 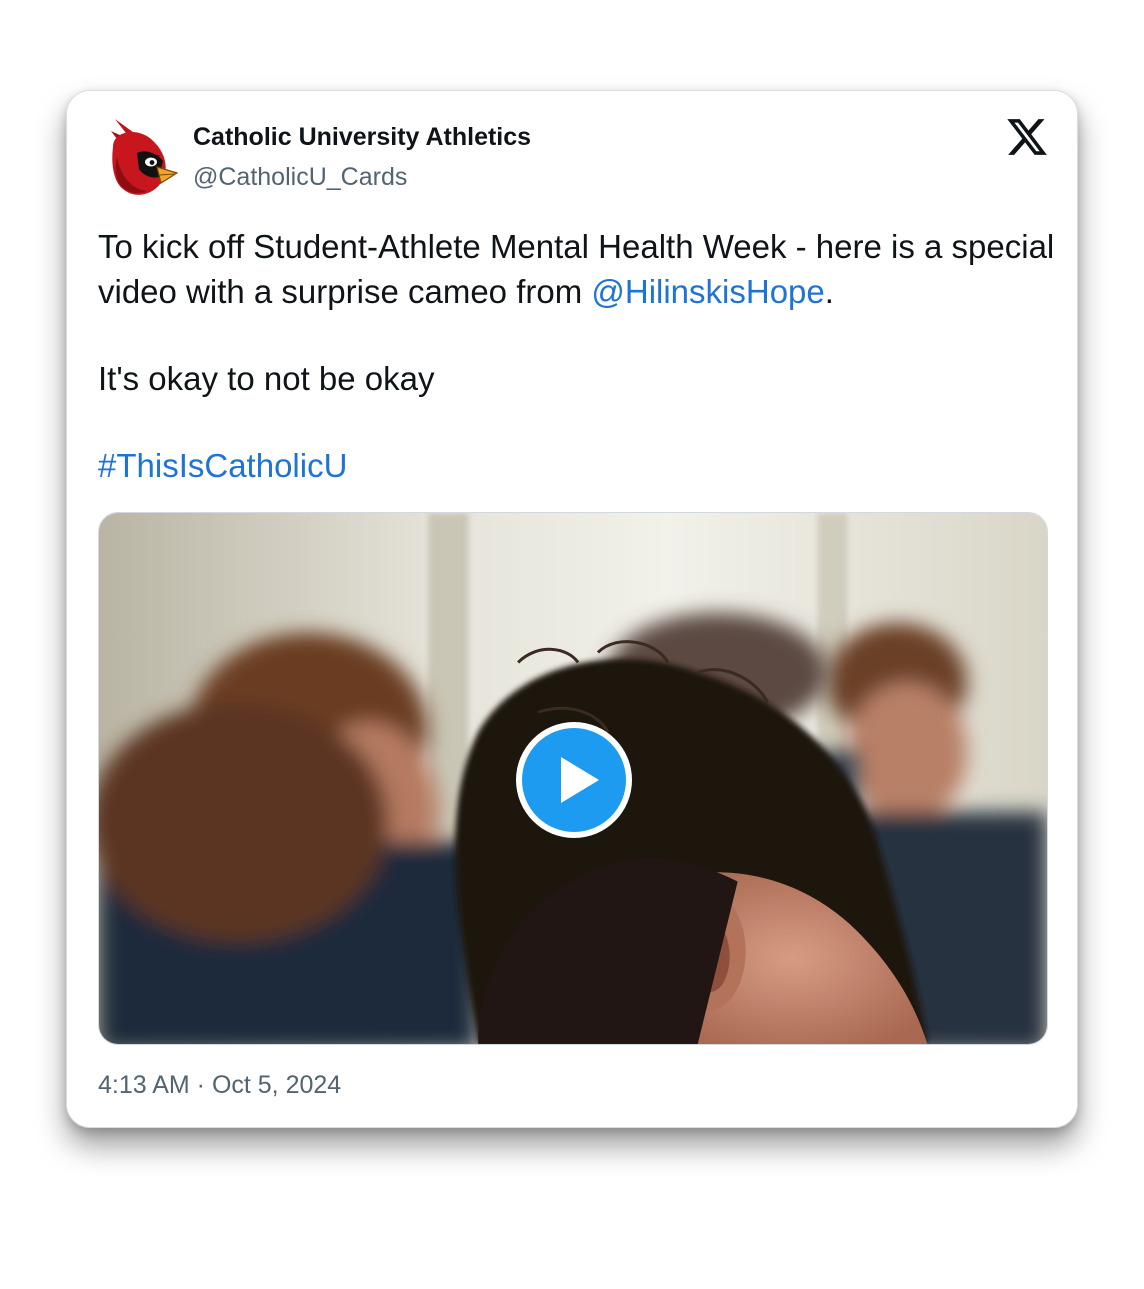 What do you see at coordinates (362, 137) in the screenshot?
I see `author-display-name: Catholic University Athletics` at bounding box center [362, 137].